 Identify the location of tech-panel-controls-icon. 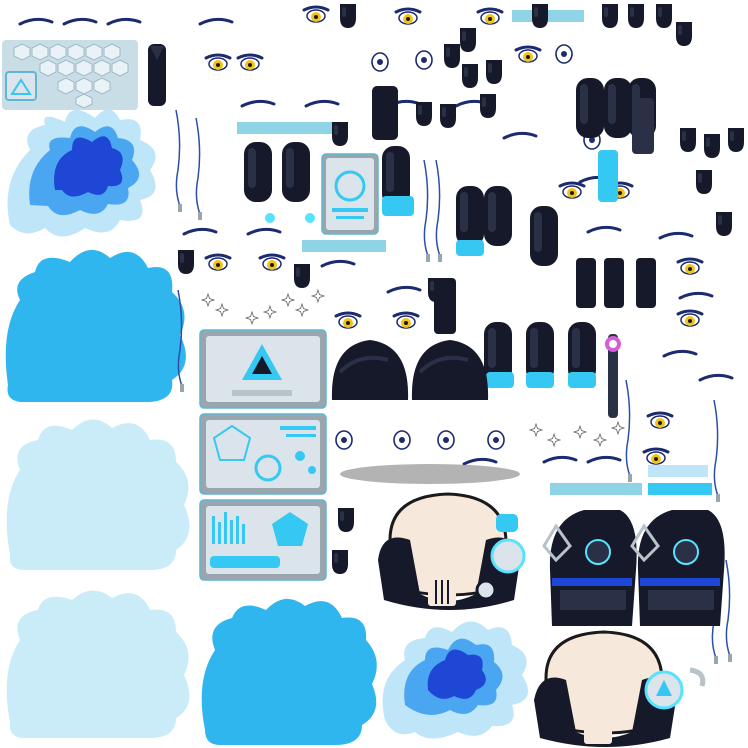
(263, 540).